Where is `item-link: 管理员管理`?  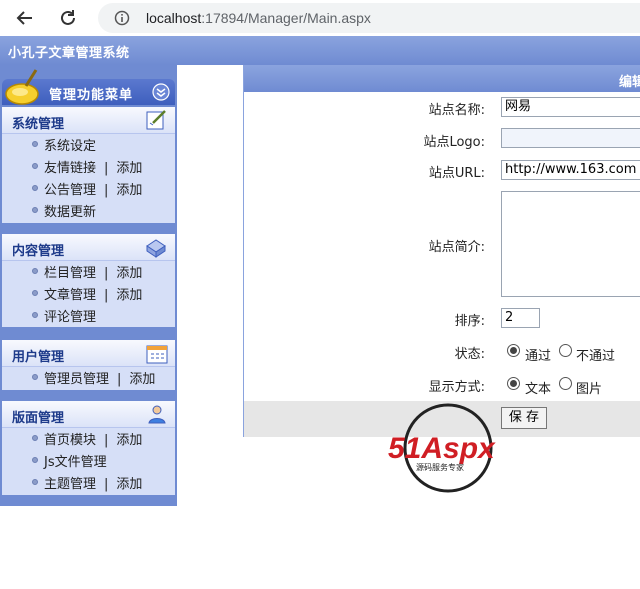 item-link: 管理员管理 is located at coordinates (76, 379).